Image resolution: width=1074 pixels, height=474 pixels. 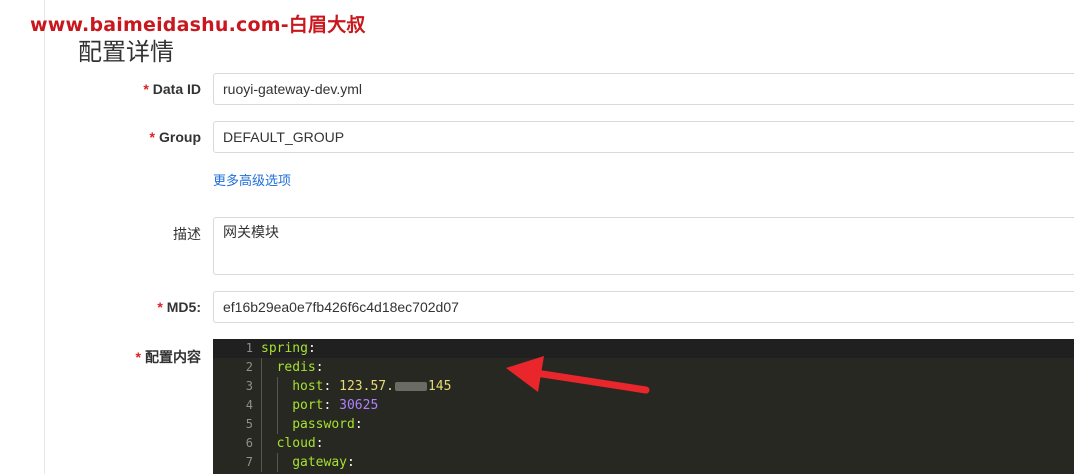 I want to click on md5-label: * MD5:, so click(x=179, y=307).